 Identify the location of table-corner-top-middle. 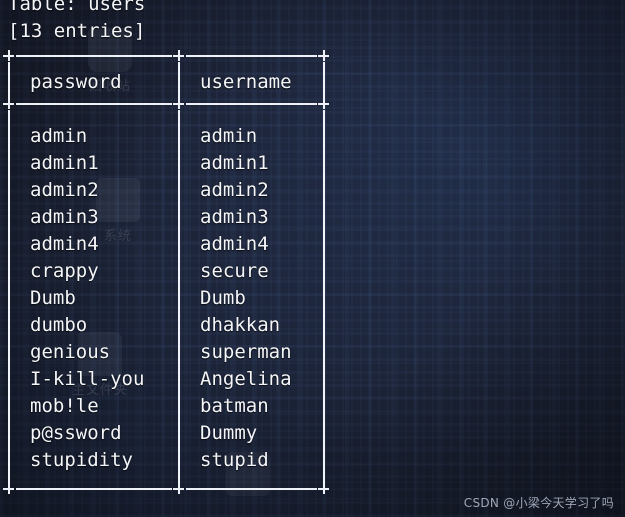
(178, 55).